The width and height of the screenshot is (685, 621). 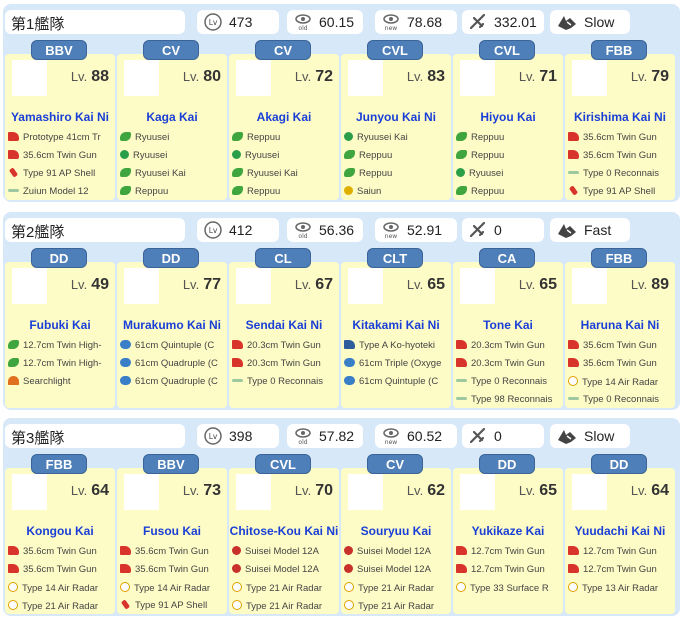 What do you see at coordinates (397, 175) in the screenshot?
I see `equipment-slot-3: Reppuu` at bounding box center [397, 175].